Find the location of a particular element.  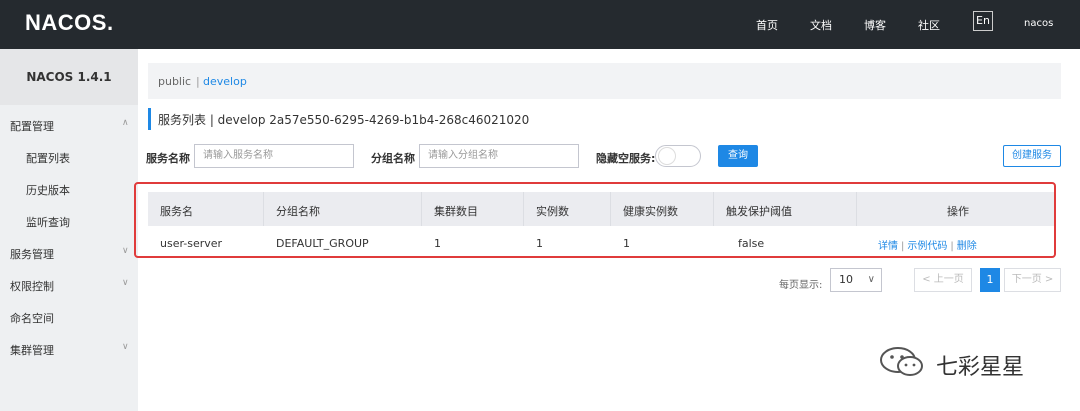

nav-docs: 文档 is located at coordinates (821, 25).